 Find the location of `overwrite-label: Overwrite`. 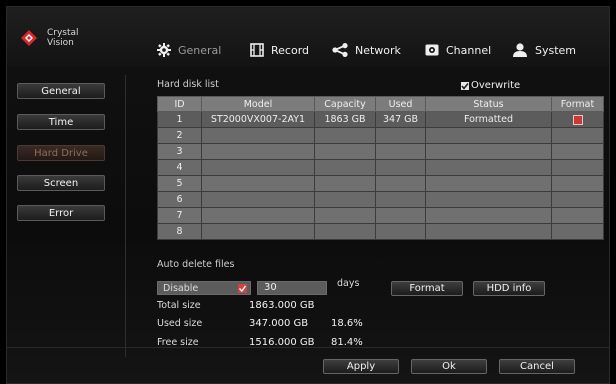

overwrite-label: Overwrite is located at coordinates (496, 85).